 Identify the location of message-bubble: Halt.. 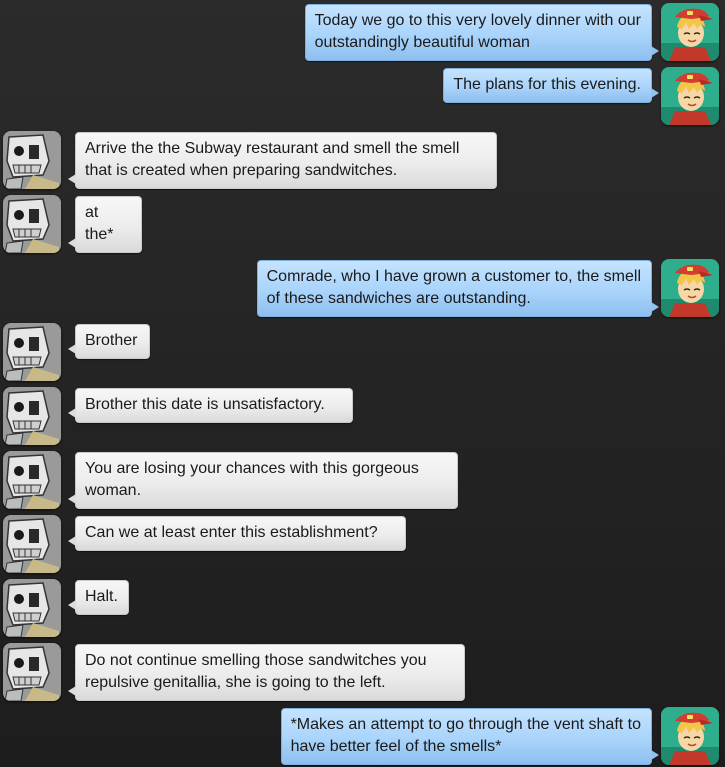
(98, 597).